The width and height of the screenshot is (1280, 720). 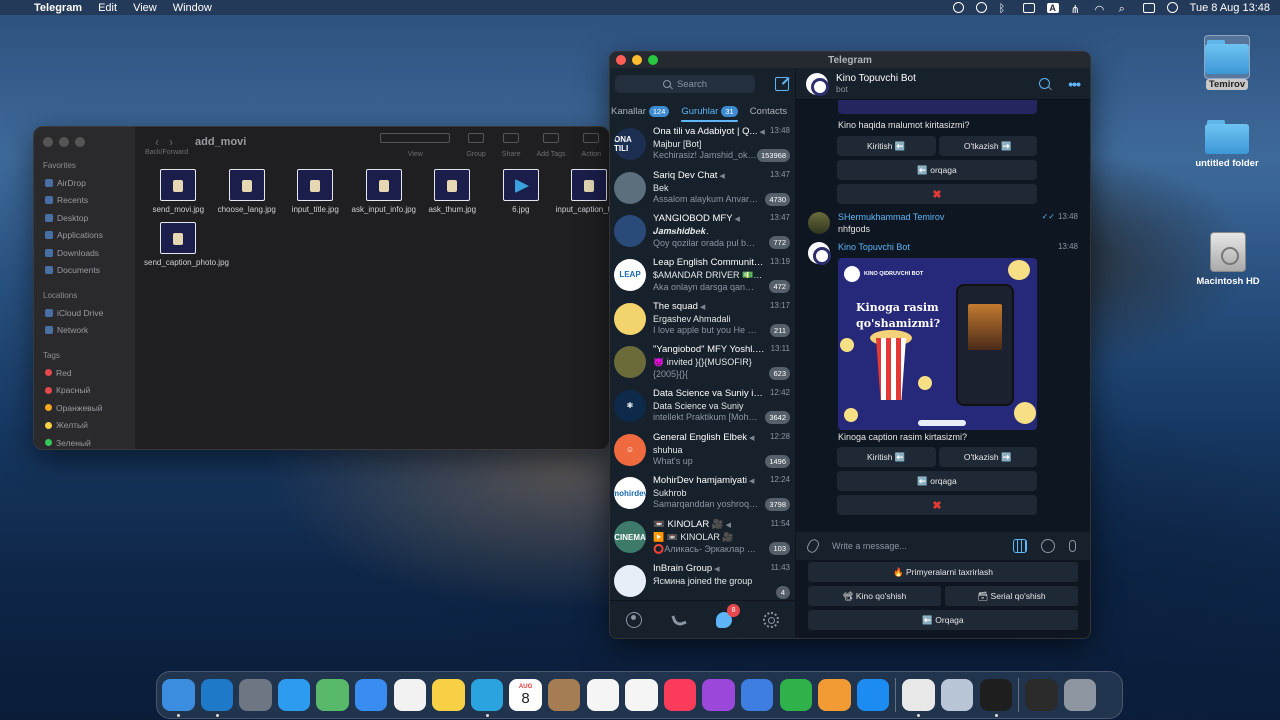 I want to click on sidebar-item-documents: Documents, so click(x=84, y=271).